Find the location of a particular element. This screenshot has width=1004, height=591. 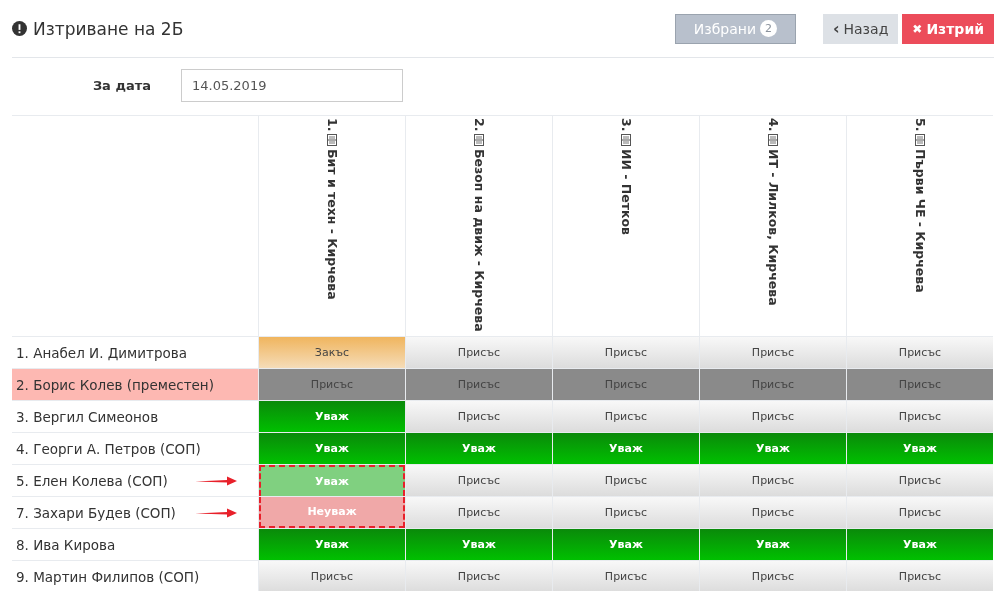

column-number: 5. is located at coordinates (920, 125).